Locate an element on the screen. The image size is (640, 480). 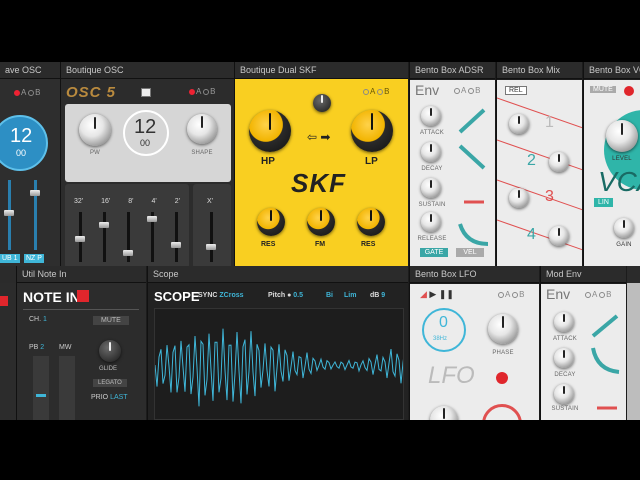
pitch-control: Pitch ● 0.5 is located at coordinates (285, 295).